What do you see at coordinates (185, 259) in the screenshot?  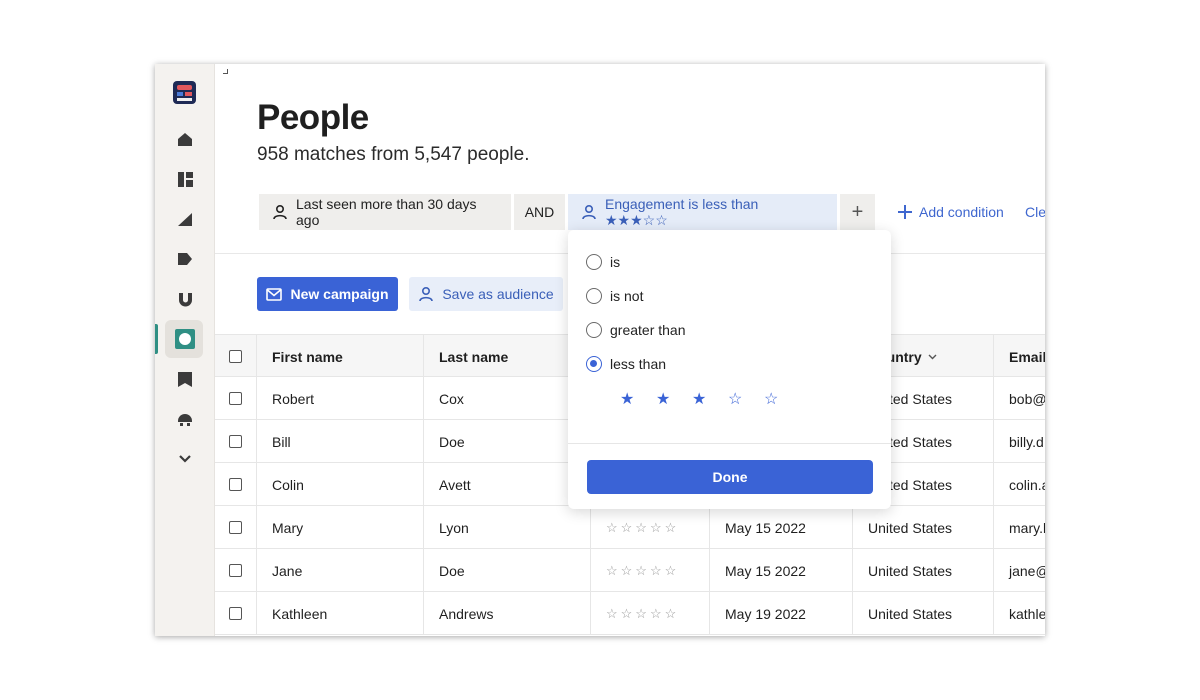 I see `tag-icon` at bounding box center [185, 259].